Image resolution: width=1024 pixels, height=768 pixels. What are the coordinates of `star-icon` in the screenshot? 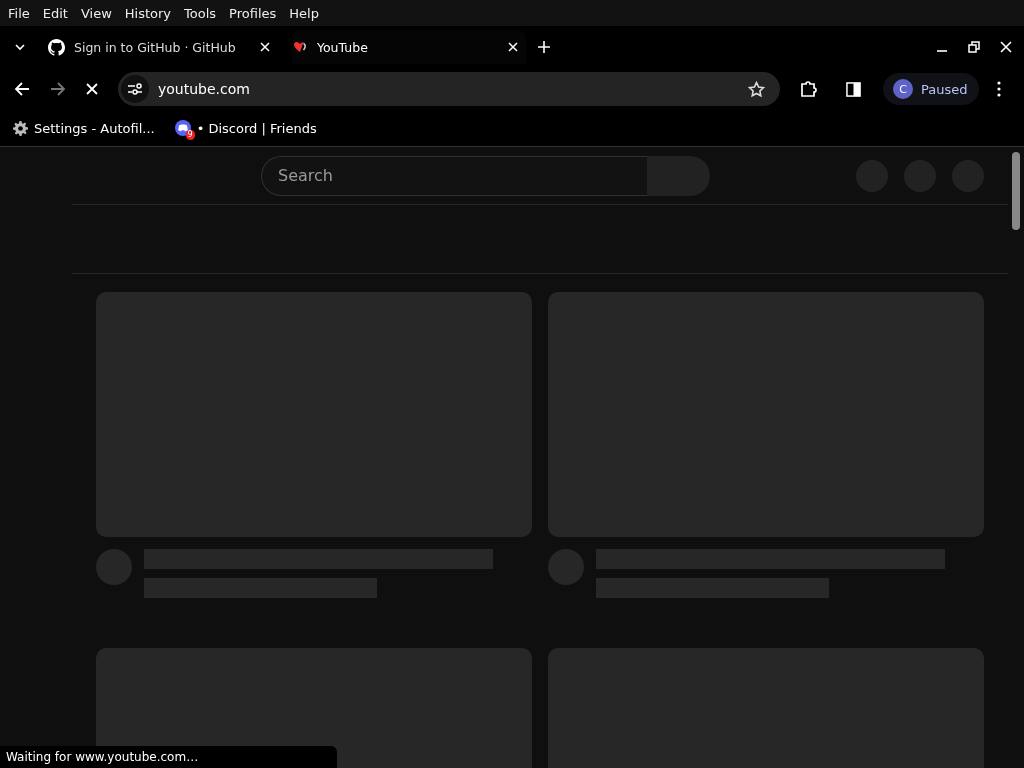 It's located at (756, 89).